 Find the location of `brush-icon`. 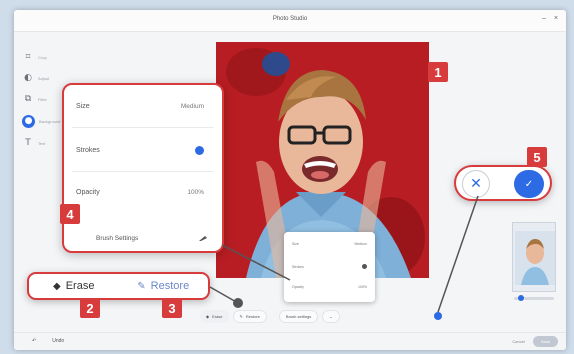

brush-icon is located at coordinates (203, 238).